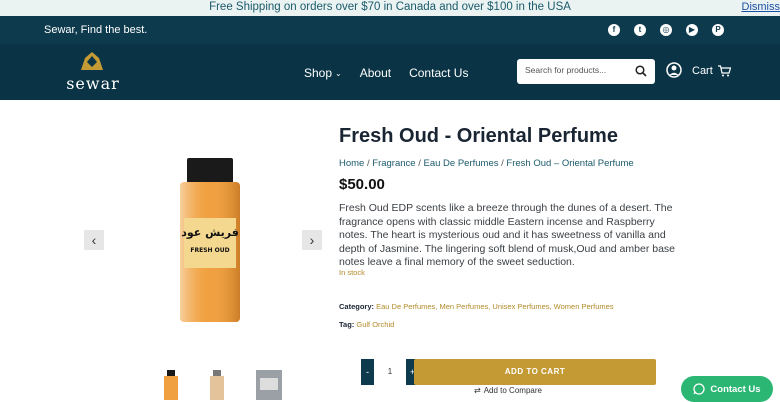 The height and width of the screenshot is (402, 780). I want to click on search-box, so click(586, 71).